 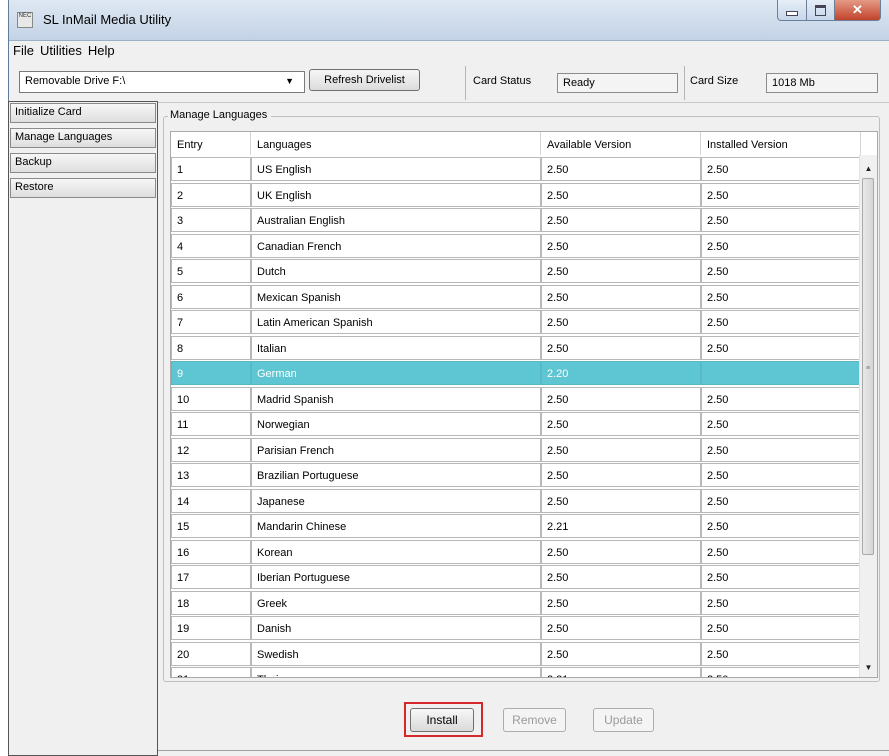 I want to click on cell-language: Italian, so click(x=396, y=347).